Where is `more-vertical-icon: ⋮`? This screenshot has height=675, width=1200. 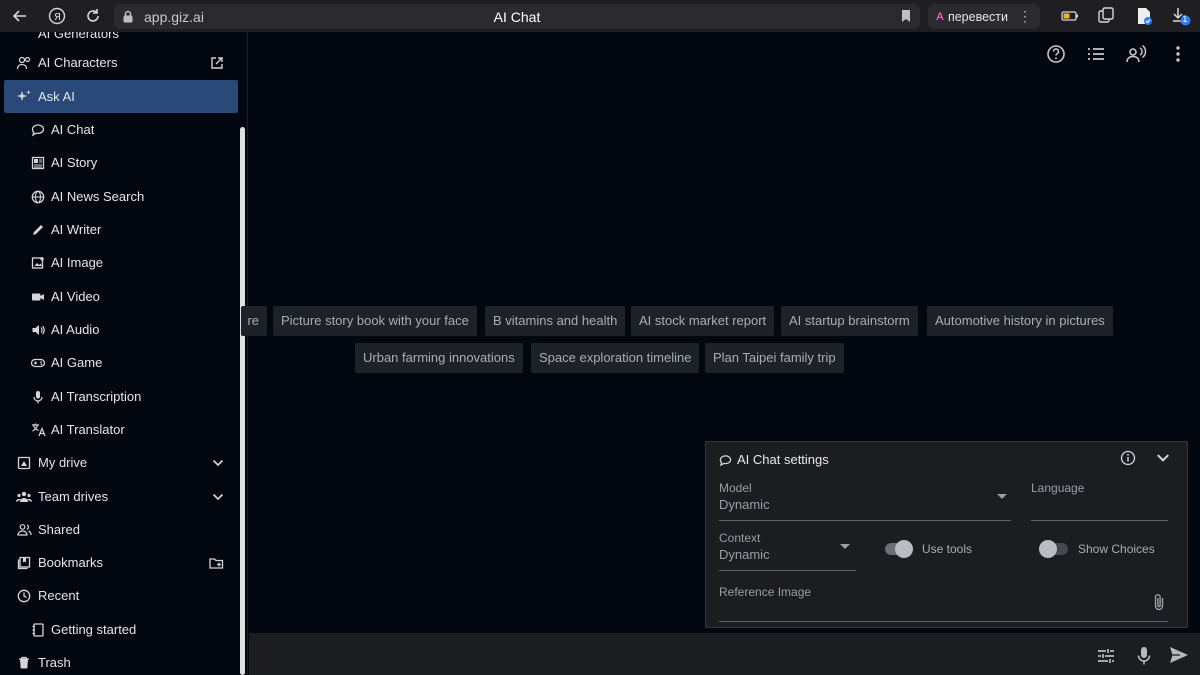
more-vertical-icon: ⋮ is located at coordinates (1025, 16).